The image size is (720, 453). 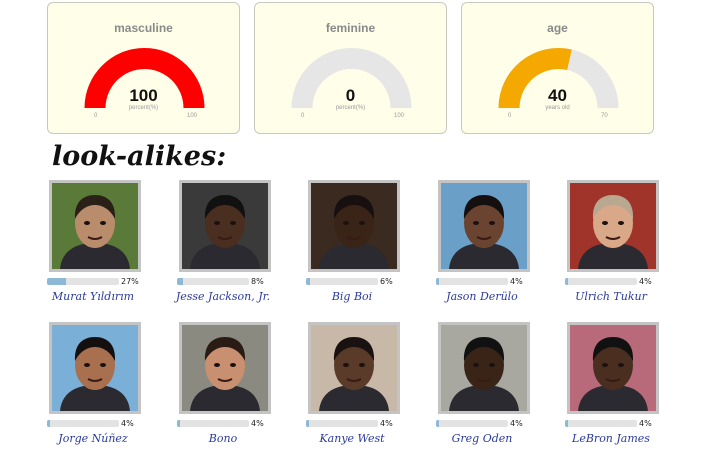 What do you see at coordinates (352, 438) in the screenshot?
I see `lookalike-name-link: Kanye West` at bounding box center [352, 438].